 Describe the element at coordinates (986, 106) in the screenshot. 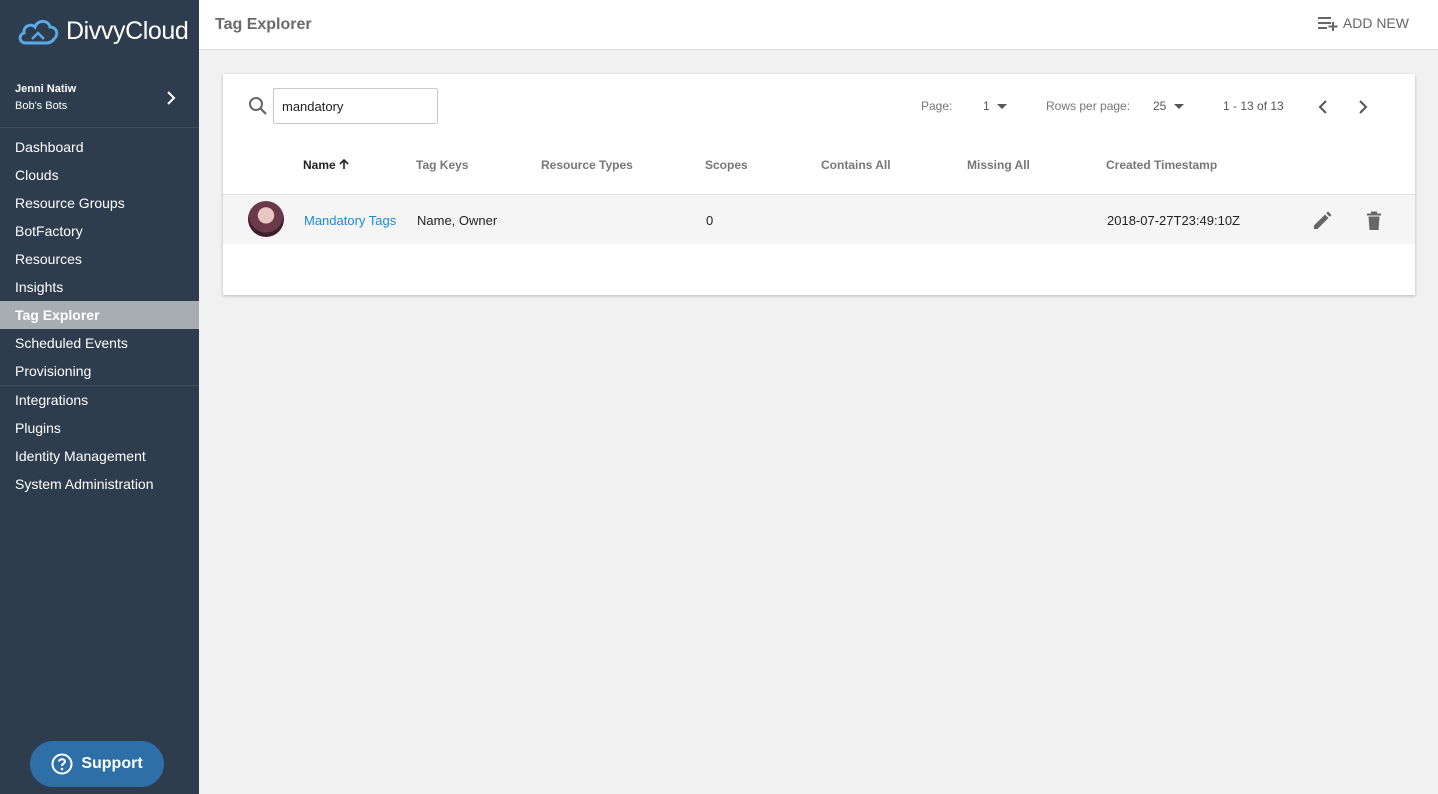

I see `page-select: 1` at that location.